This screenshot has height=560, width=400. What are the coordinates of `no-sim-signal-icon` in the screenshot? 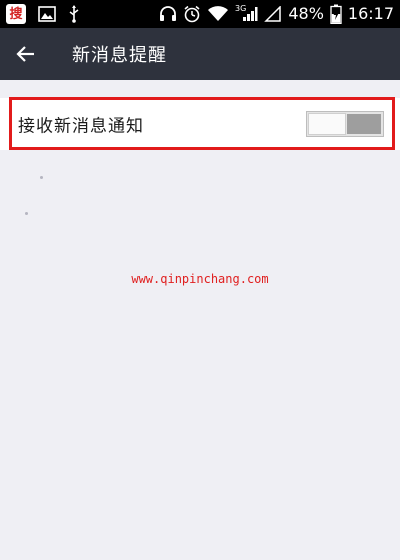 It's located at (273, 14).